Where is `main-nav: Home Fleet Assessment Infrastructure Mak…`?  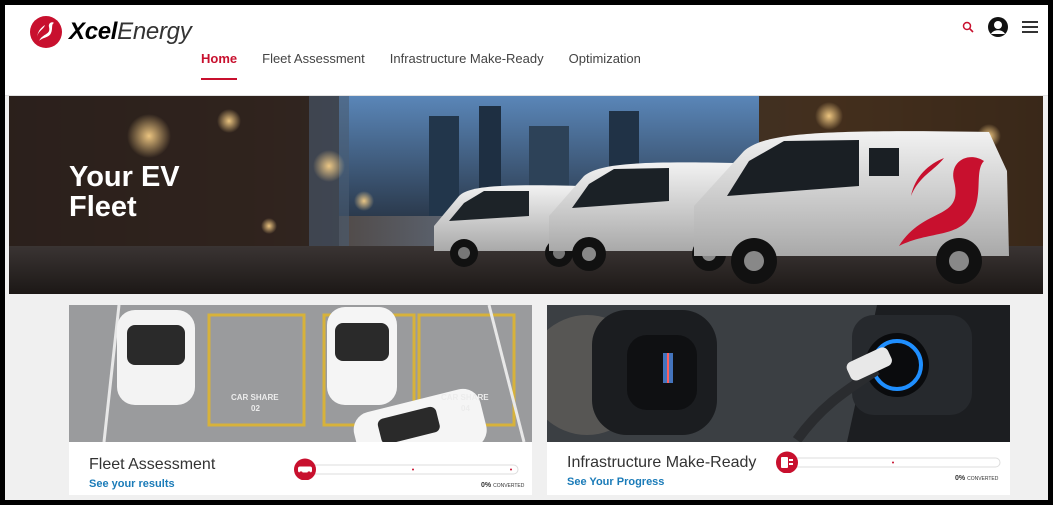 main-nav: Home Fleet Assessment Infrastructure Mak… is located at coordinates (433, 65).